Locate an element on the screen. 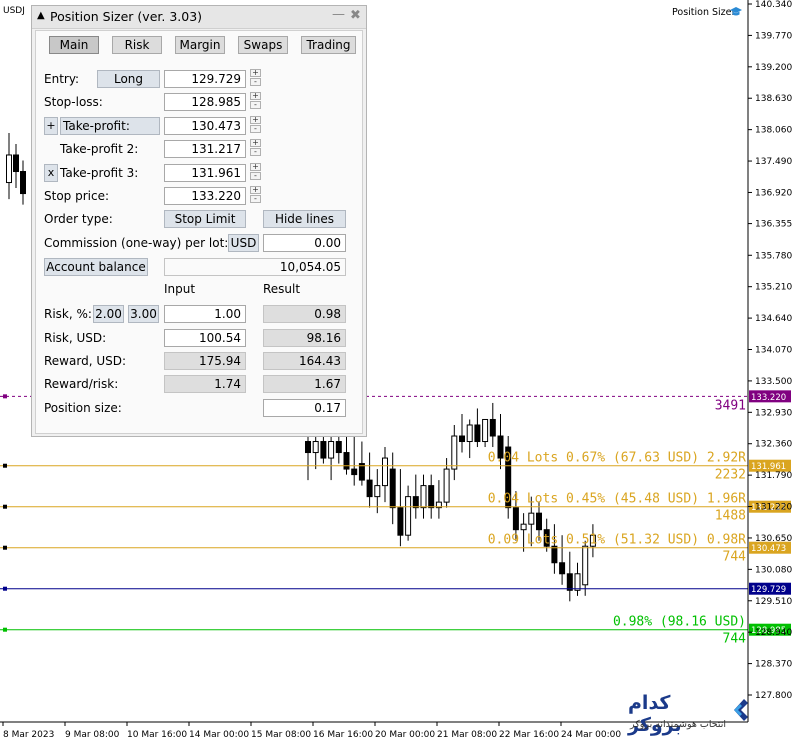 Image resolution: width=800 pixels, height=746 pixels. take-profit-field: 130.473 is located at coordinates (205, 126).